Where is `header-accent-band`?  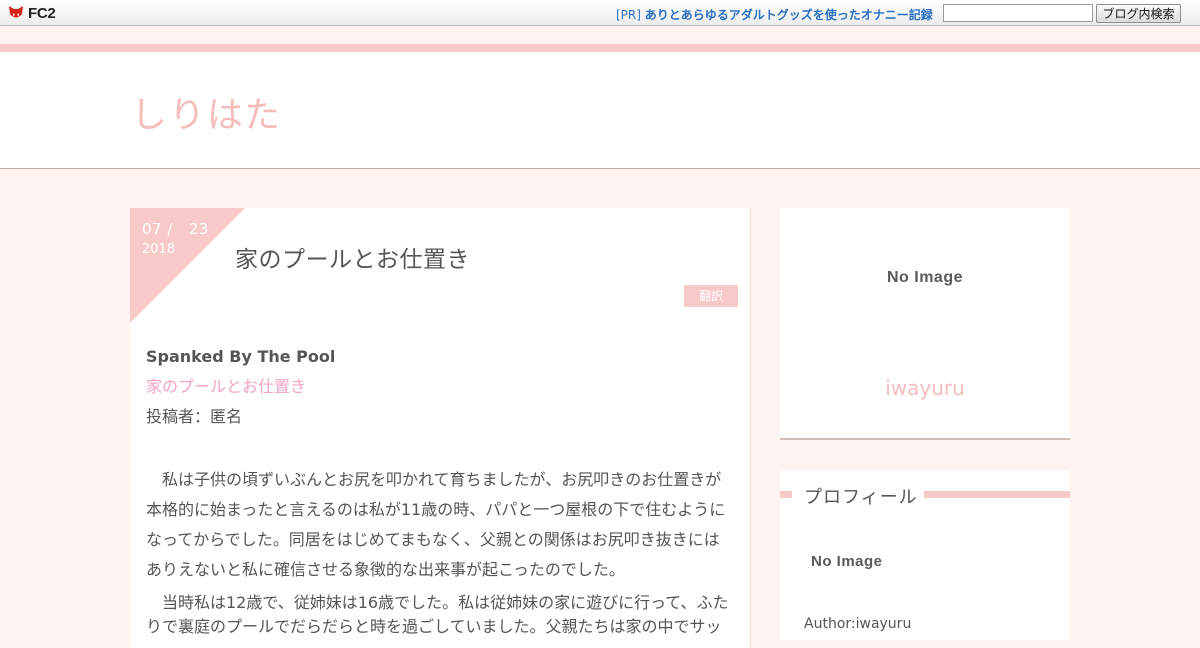 header-accent-band is located at coordinates (600, 48).